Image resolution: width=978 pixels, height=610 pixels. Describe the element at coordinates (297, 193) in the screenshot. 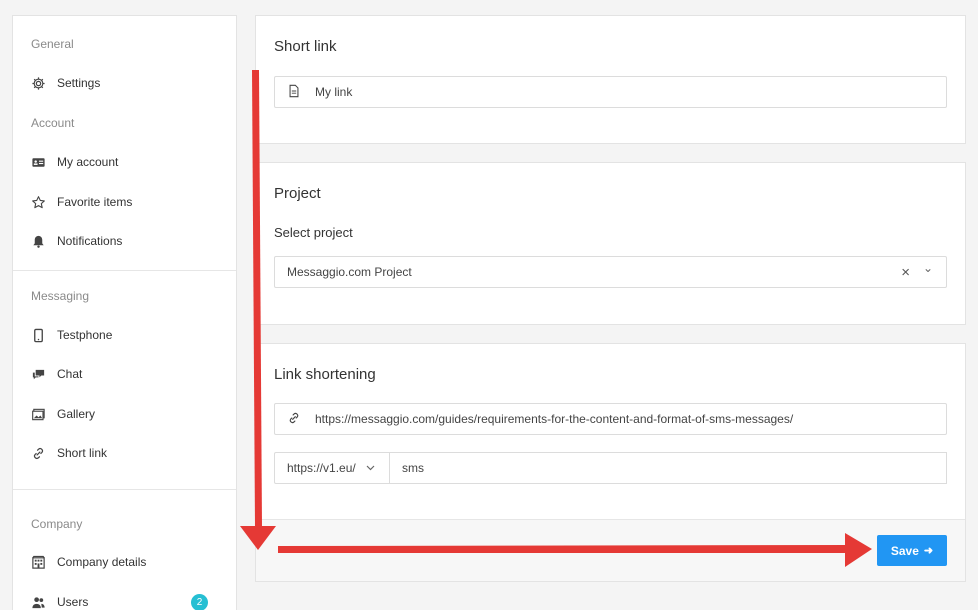

I see `project-card-title: Project` at that location.